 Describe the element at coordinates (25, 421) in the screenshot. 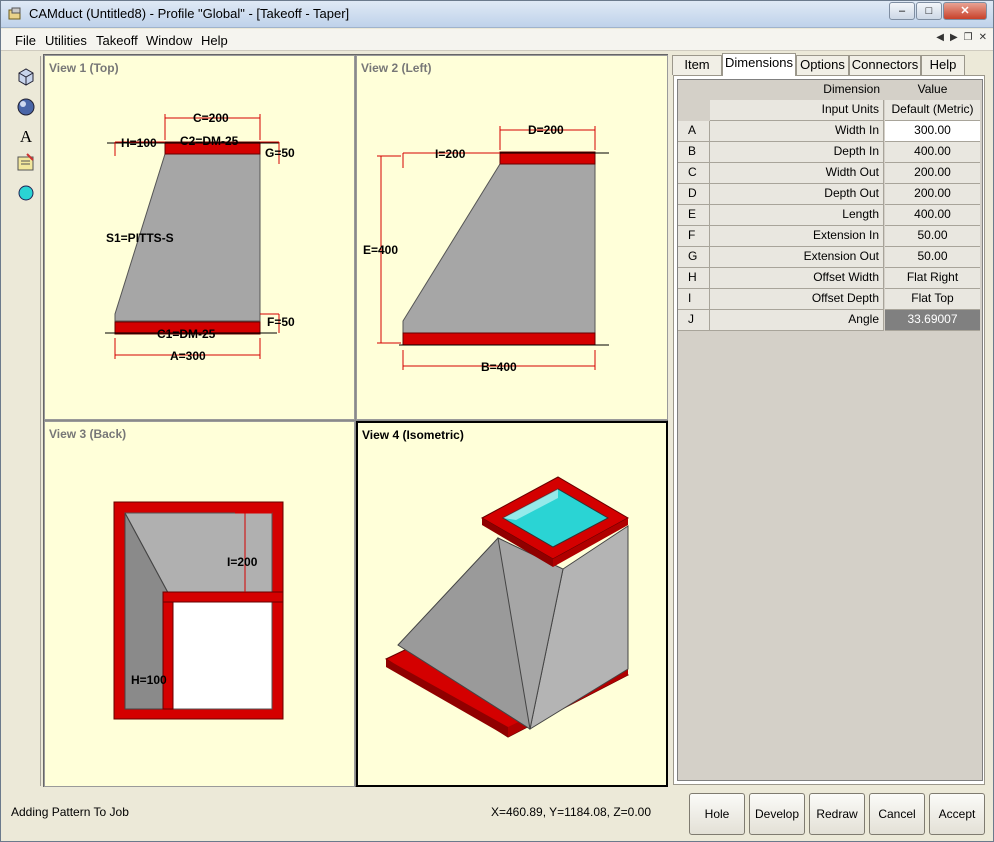

I see `left-toolbar: A` at that location.